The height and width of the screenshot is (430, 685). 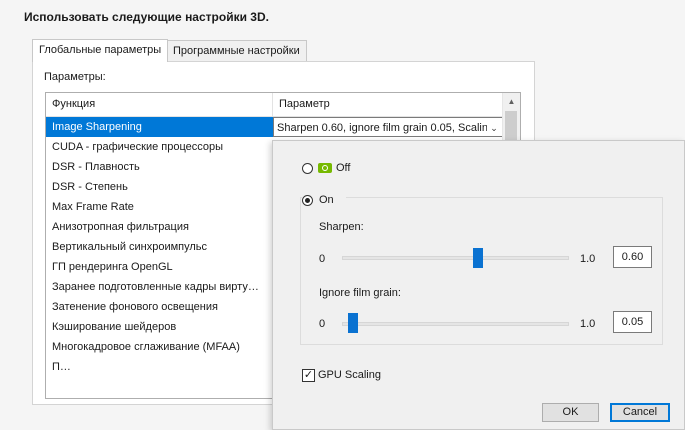 I want to click on feature-cell: DSR - Степень, so click(x=90, y=187).